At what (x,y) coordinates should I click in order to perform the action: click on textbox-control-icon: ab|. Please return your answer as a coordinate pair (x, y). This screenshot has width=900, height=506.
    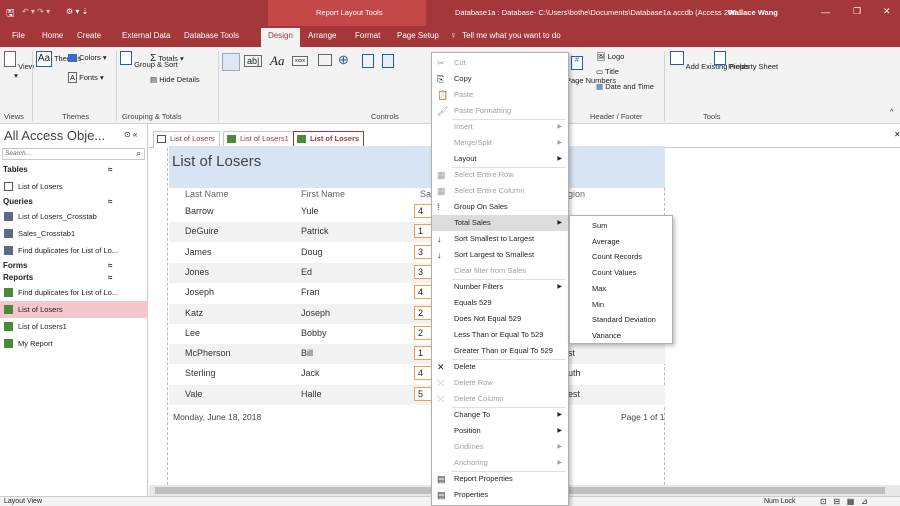
    Looking at the image, I should click on (253, 61).